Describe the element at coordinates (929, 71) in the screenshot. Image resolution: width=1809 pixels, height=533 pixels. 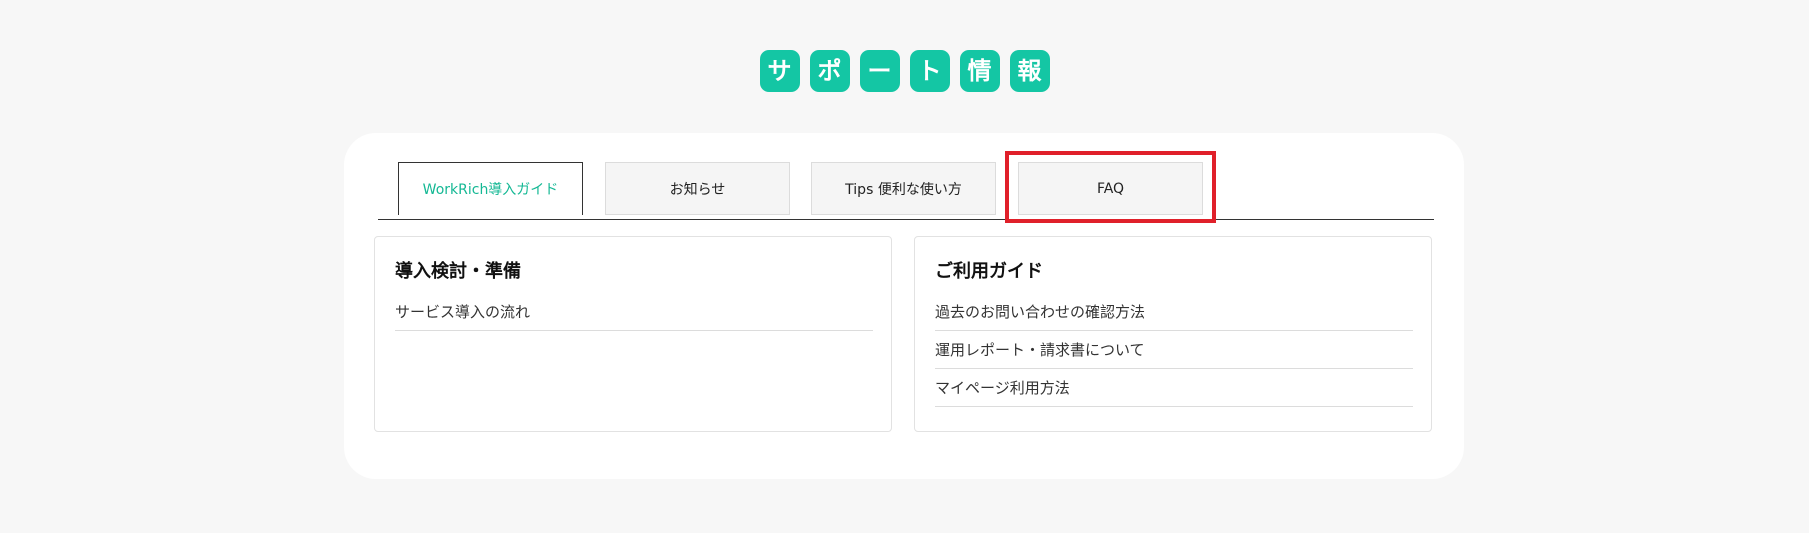
I see `title-char: ト` at that location.